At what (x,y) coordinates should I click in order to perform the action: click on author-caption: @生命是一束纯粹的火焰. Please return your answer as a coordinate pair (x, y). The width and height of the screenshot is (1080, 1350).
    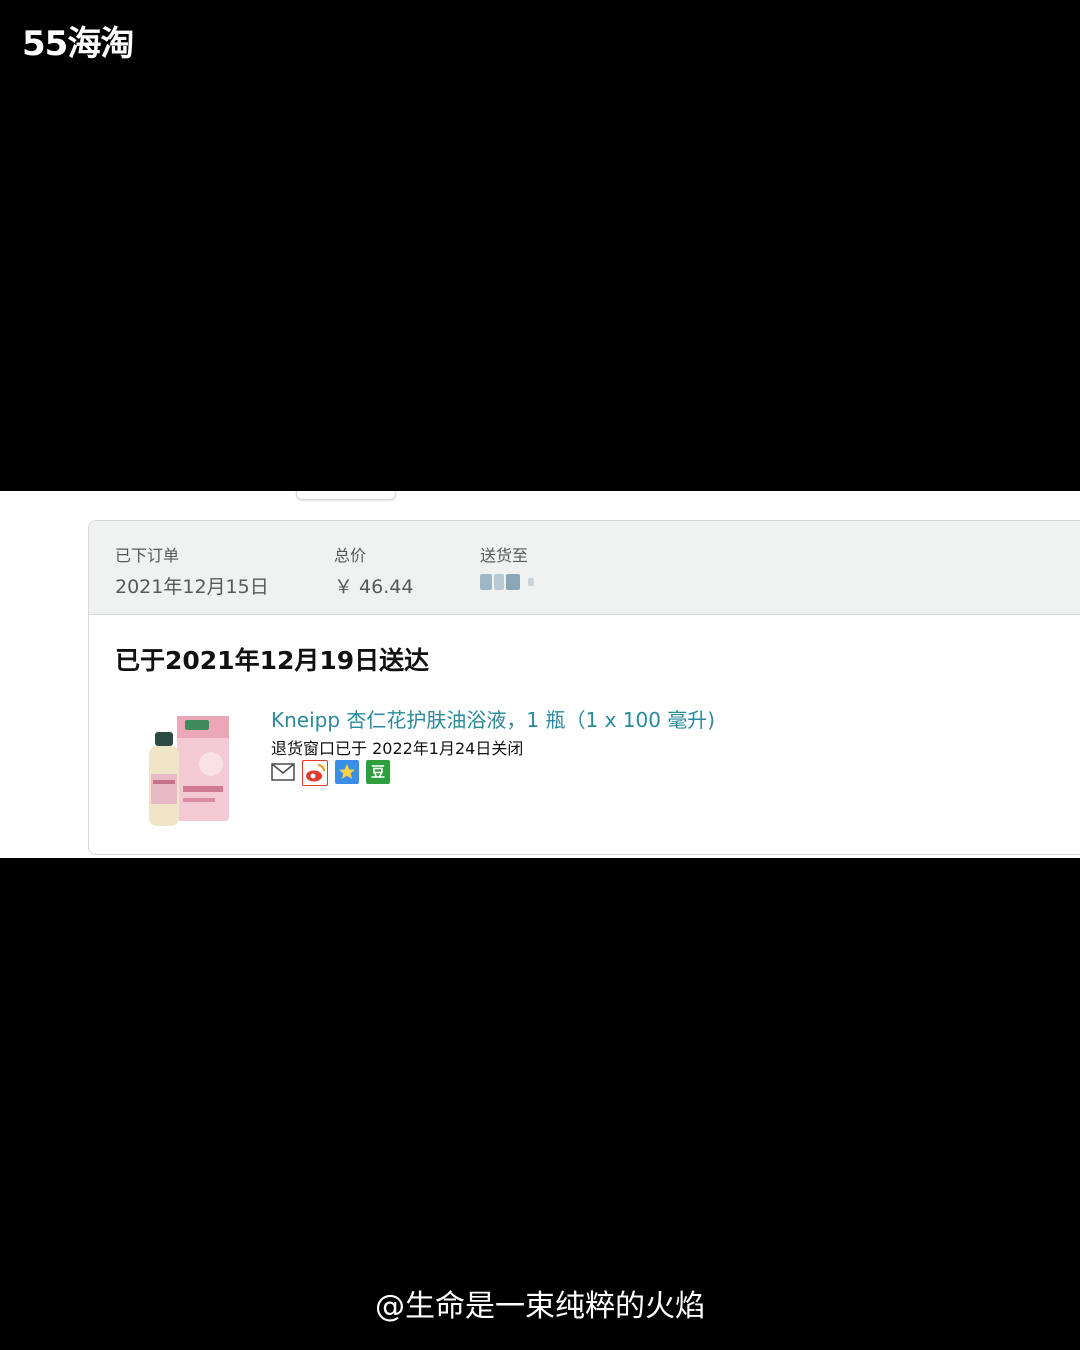
    Looking at the image, I should click on (540, 1306).